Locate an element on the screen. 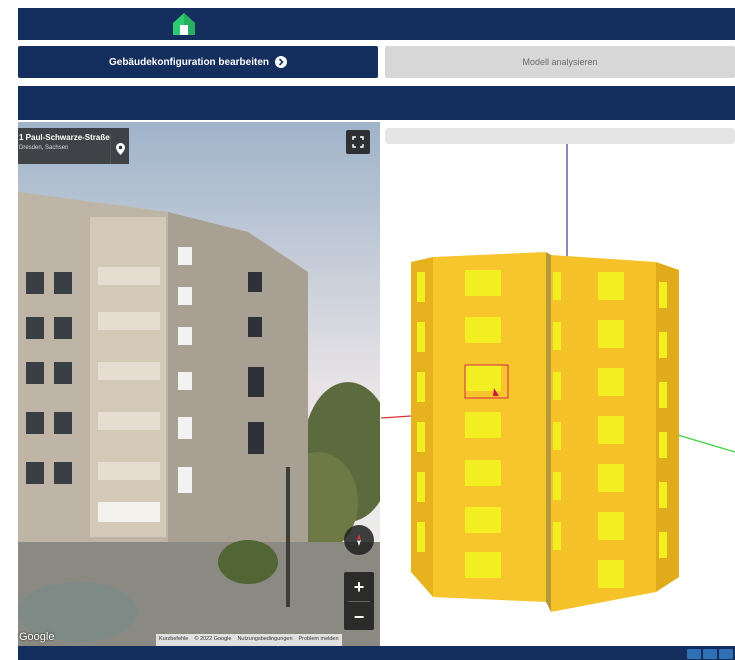 The image size is (735, 660). report-problem-link: Problem melden is located at coordinates (319, 640).